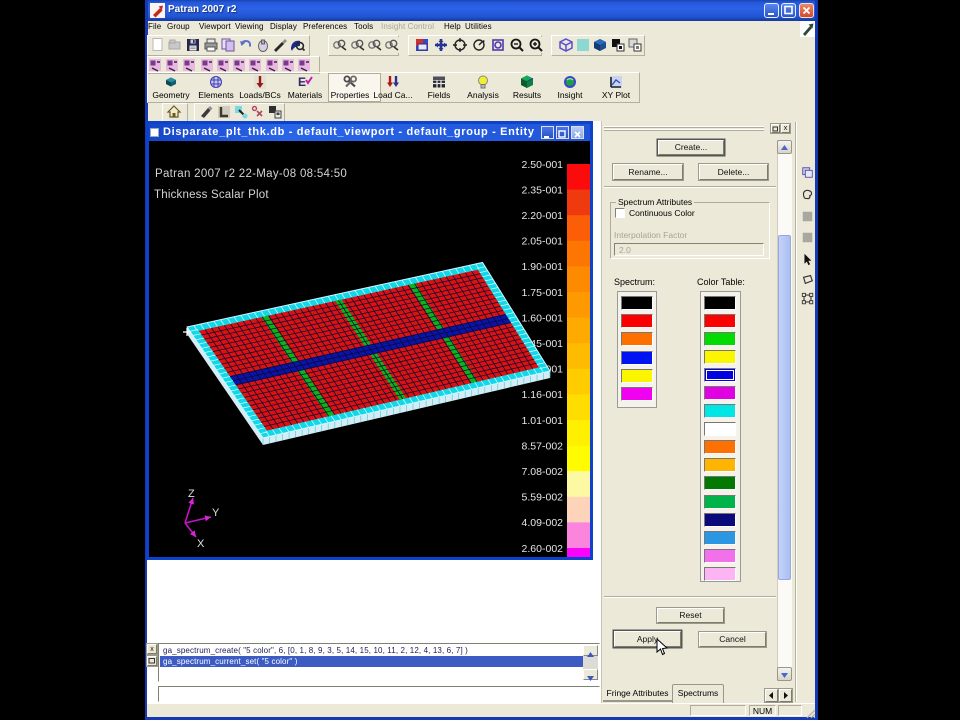 Image resolution: width=960 pixels, height=720 pixels. Describe the element at coordinates (543, 267) in the screenshot. I see `svg-text: 1.90-001` at that location.